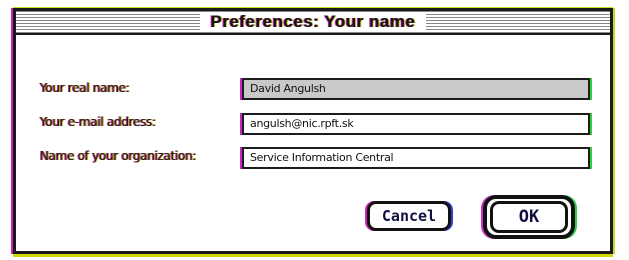 The image size is (629, 260). I want to click on ok-button: OK, so click(529, 217).